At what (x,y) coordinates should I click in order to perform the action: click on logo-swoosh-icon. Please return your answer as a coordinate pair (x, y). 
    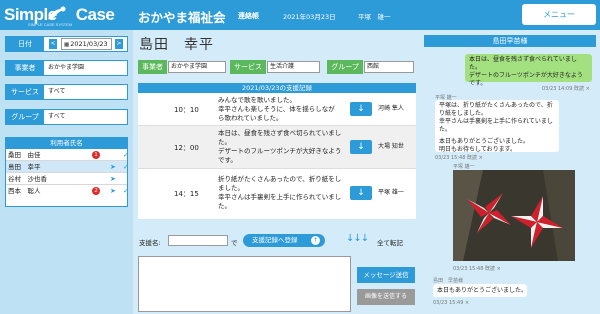
    Looking at the image, I should click on (57, 13).